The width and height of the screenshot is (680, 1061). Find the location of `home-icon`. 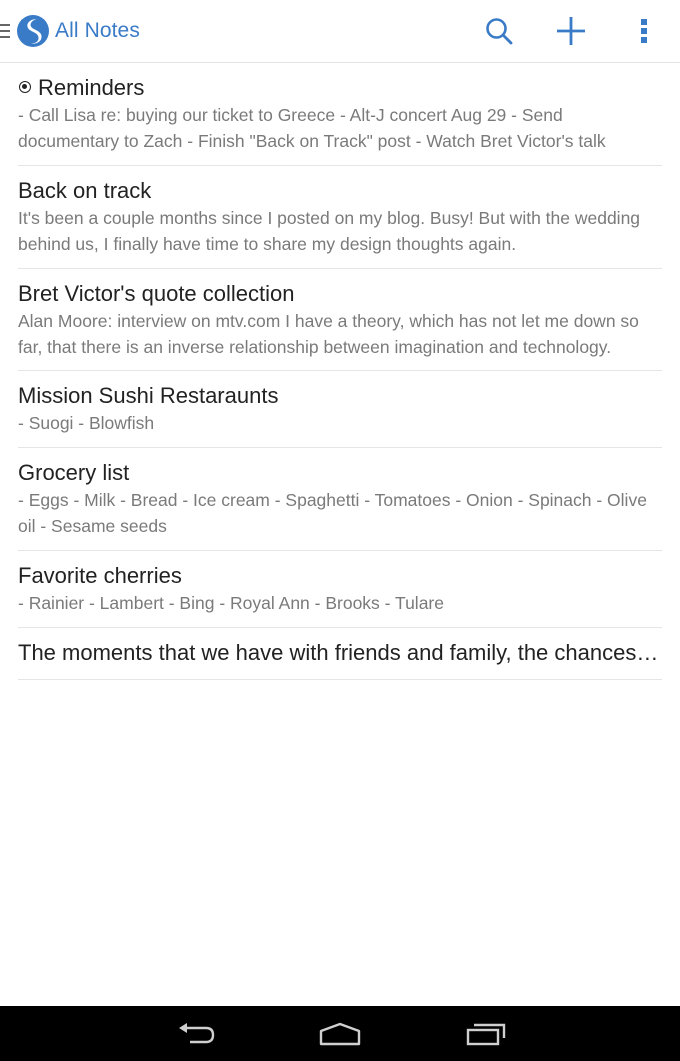

home-icon is located at coordinates (340, 1034).